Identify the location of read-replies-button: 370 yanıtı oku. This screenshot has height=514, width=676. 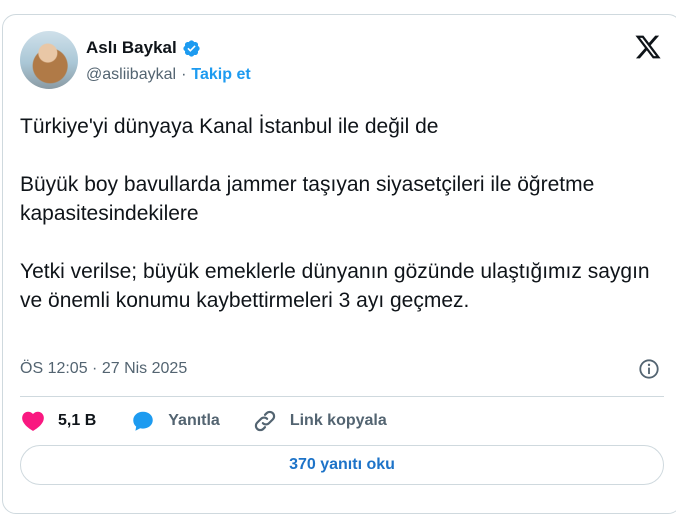
(342, 465).